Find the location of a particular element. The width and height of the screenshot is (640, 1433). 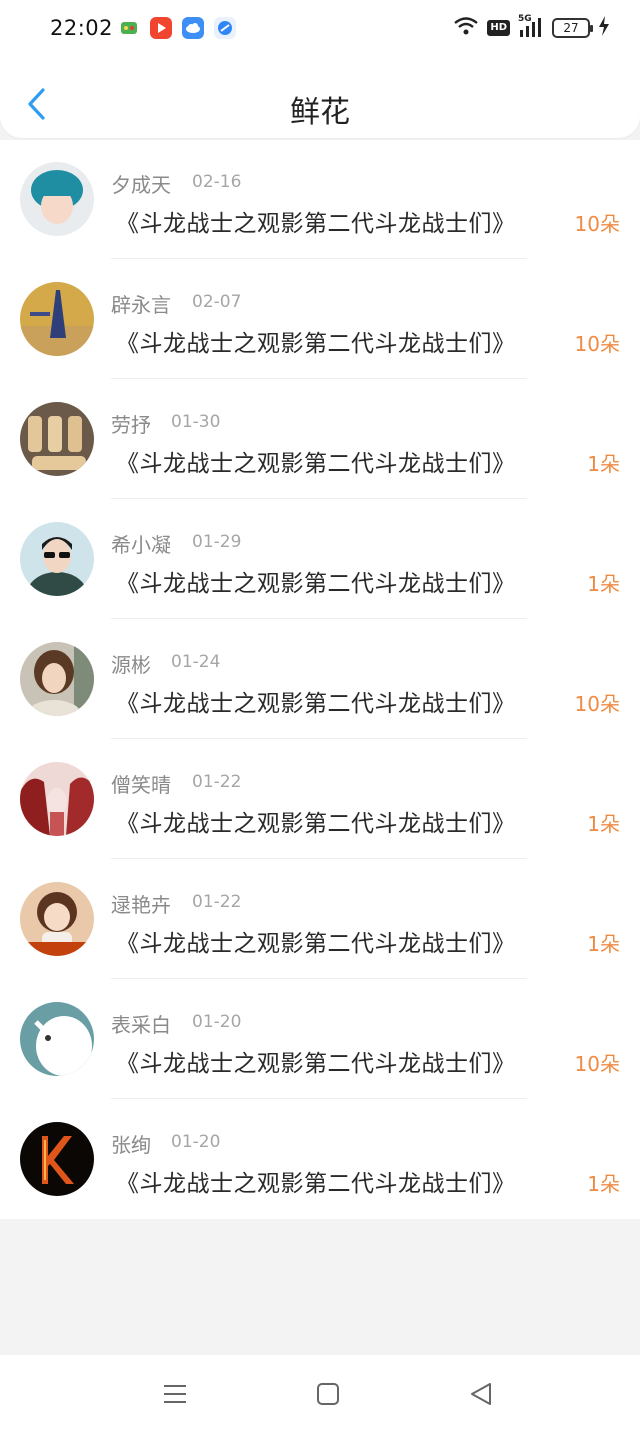

user-name: 辟永言 is located at coordinates (141, 305).